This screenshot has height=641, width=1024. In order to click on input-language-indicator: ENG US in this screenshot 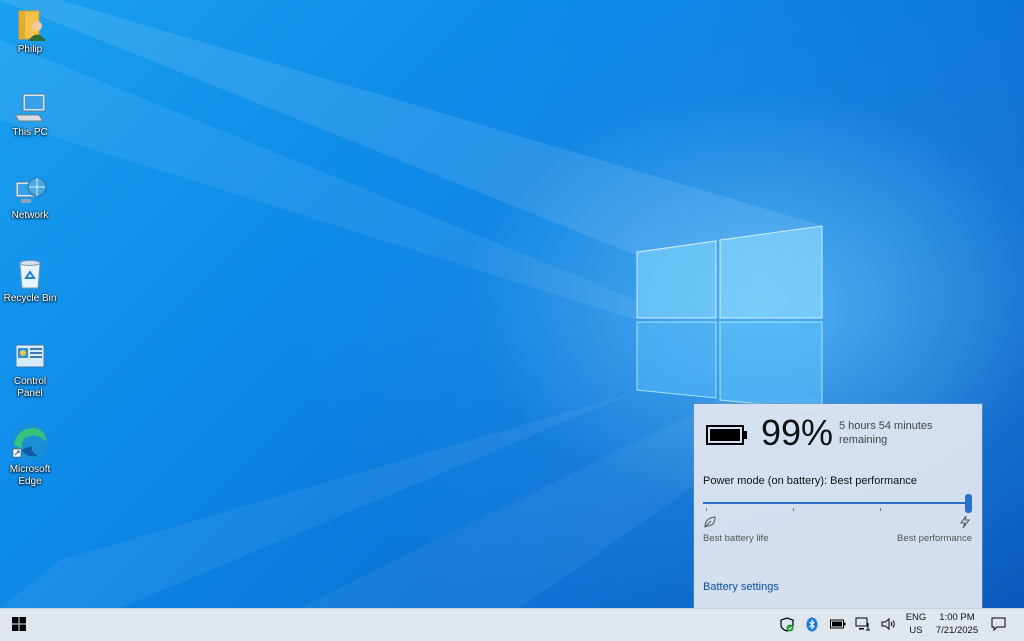, I will do `click(916, 624)`.